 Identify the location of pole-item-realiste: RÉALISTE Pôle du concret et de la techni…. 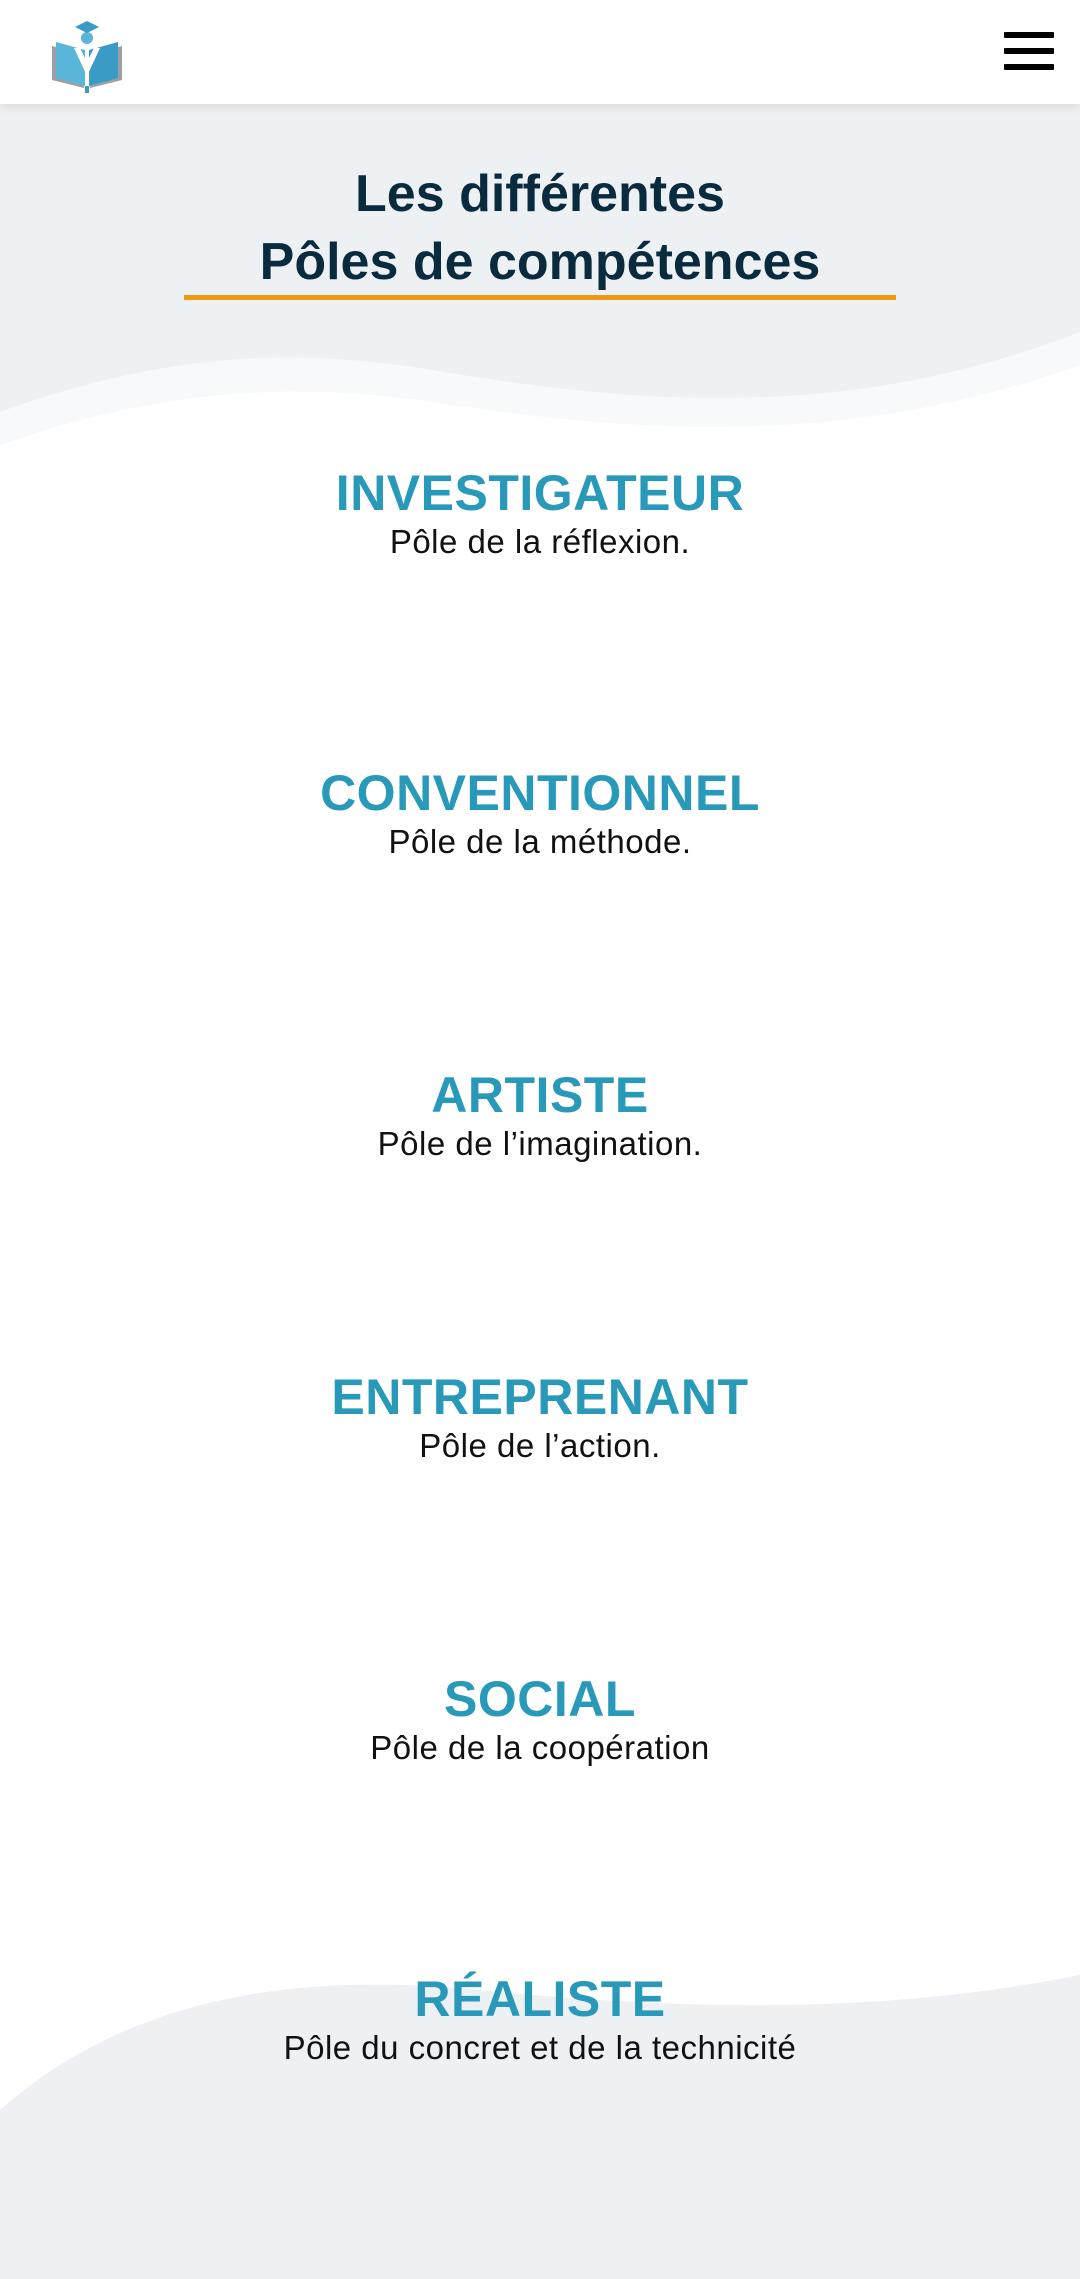
(540, 2021).